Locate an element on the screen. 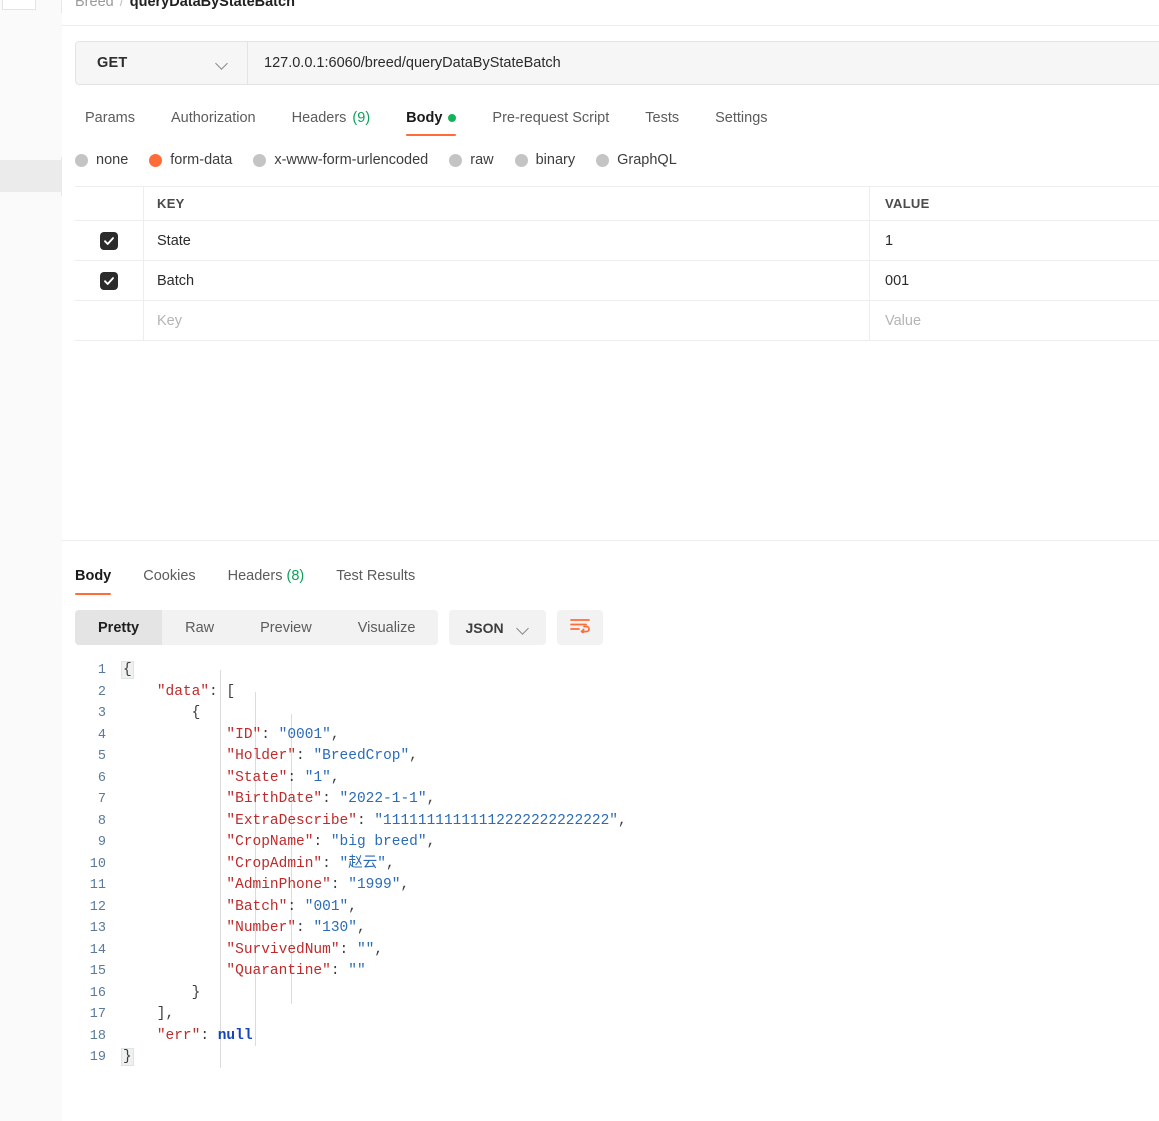 Image resolution: width=1159 pixels, height=1121 pixels. json-line: 19} is located at coordinates (617, 1058).